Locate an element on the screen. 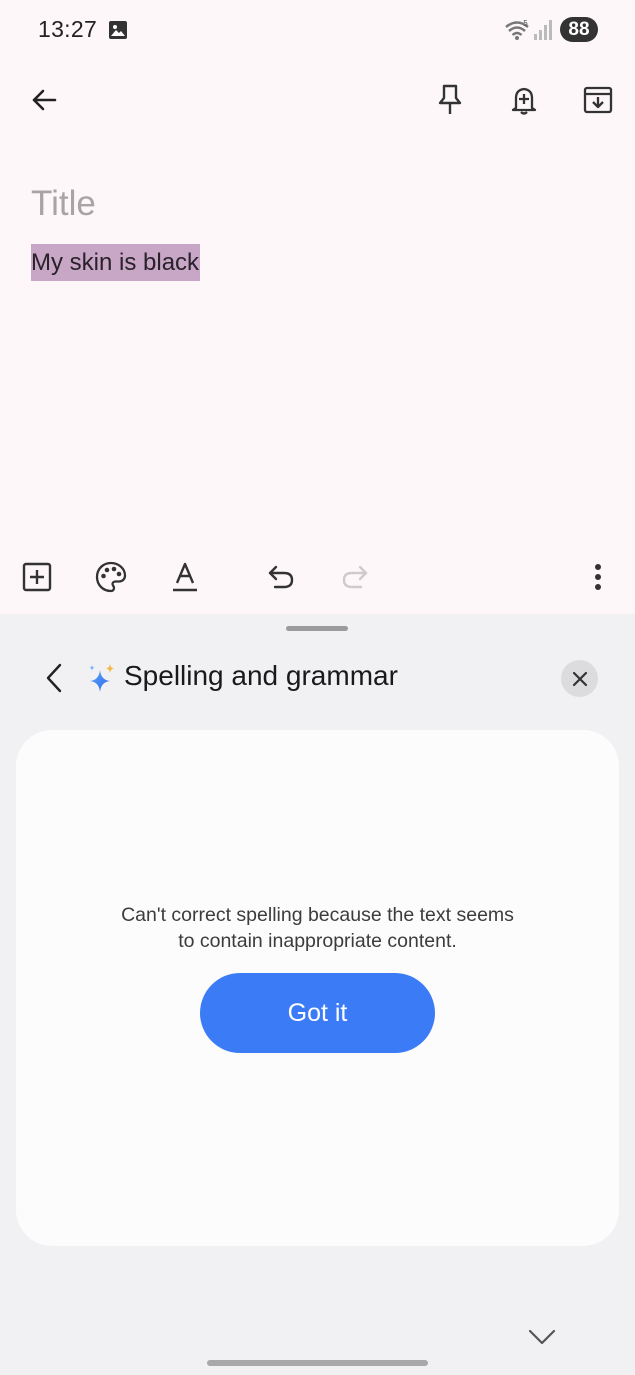 This screenshot has width=635, height=1375. sheet-drag-handle is located at coordinates (317, 628).